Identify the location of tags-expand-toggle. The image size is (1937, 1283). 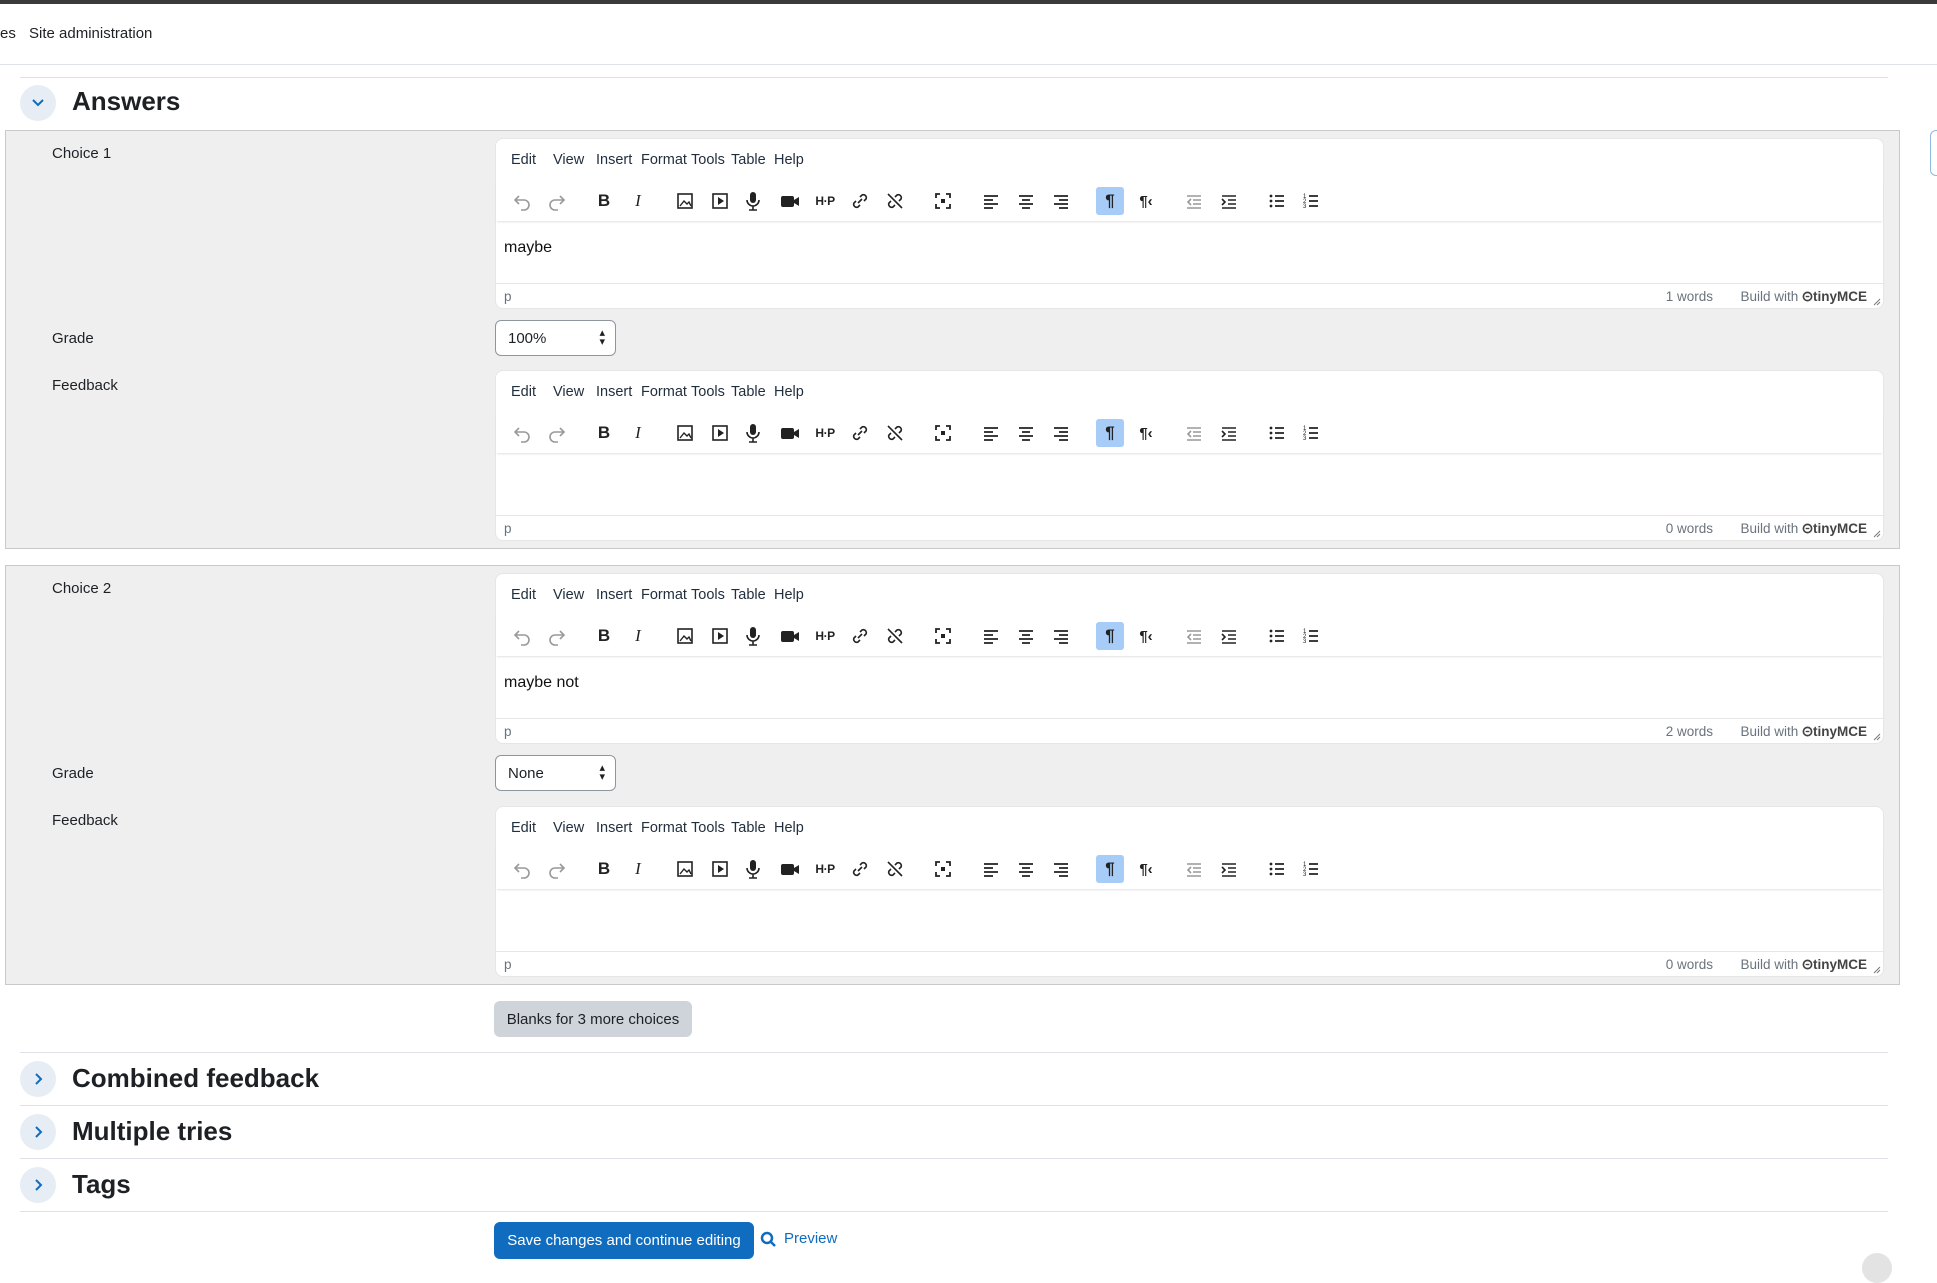
(38, 1185).